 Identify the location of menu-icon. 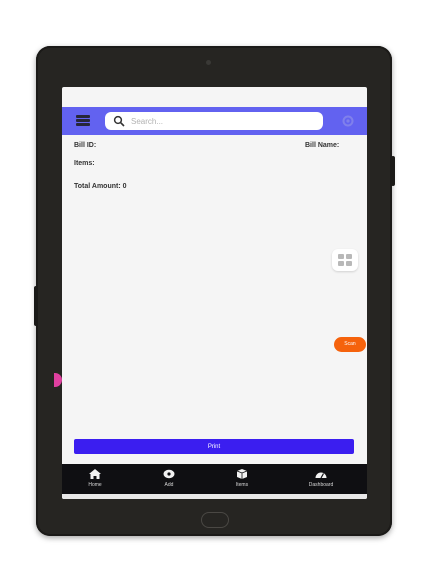
(83, 121).